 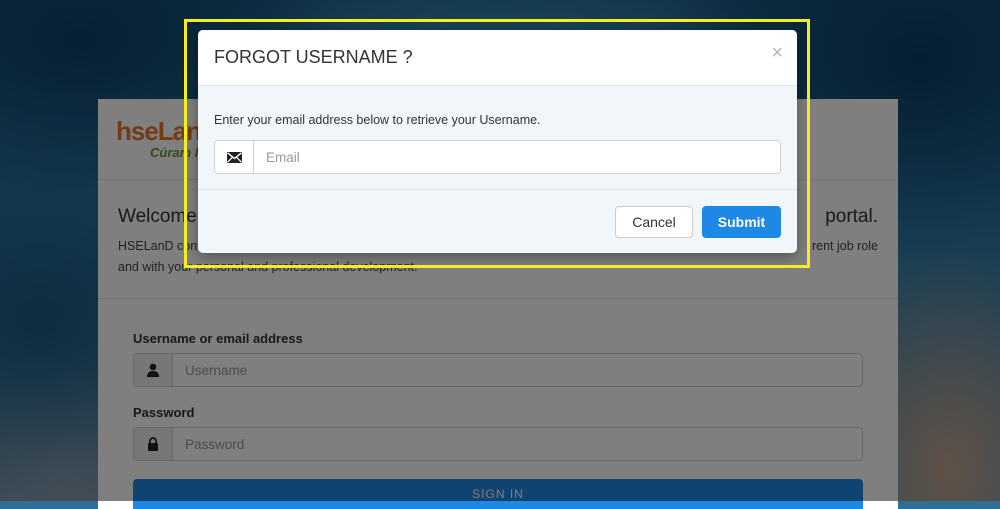 What do you see at coordinates (234, 157) in the screenshot?
I see `envelope-icon` at bounding box center [234, 157].